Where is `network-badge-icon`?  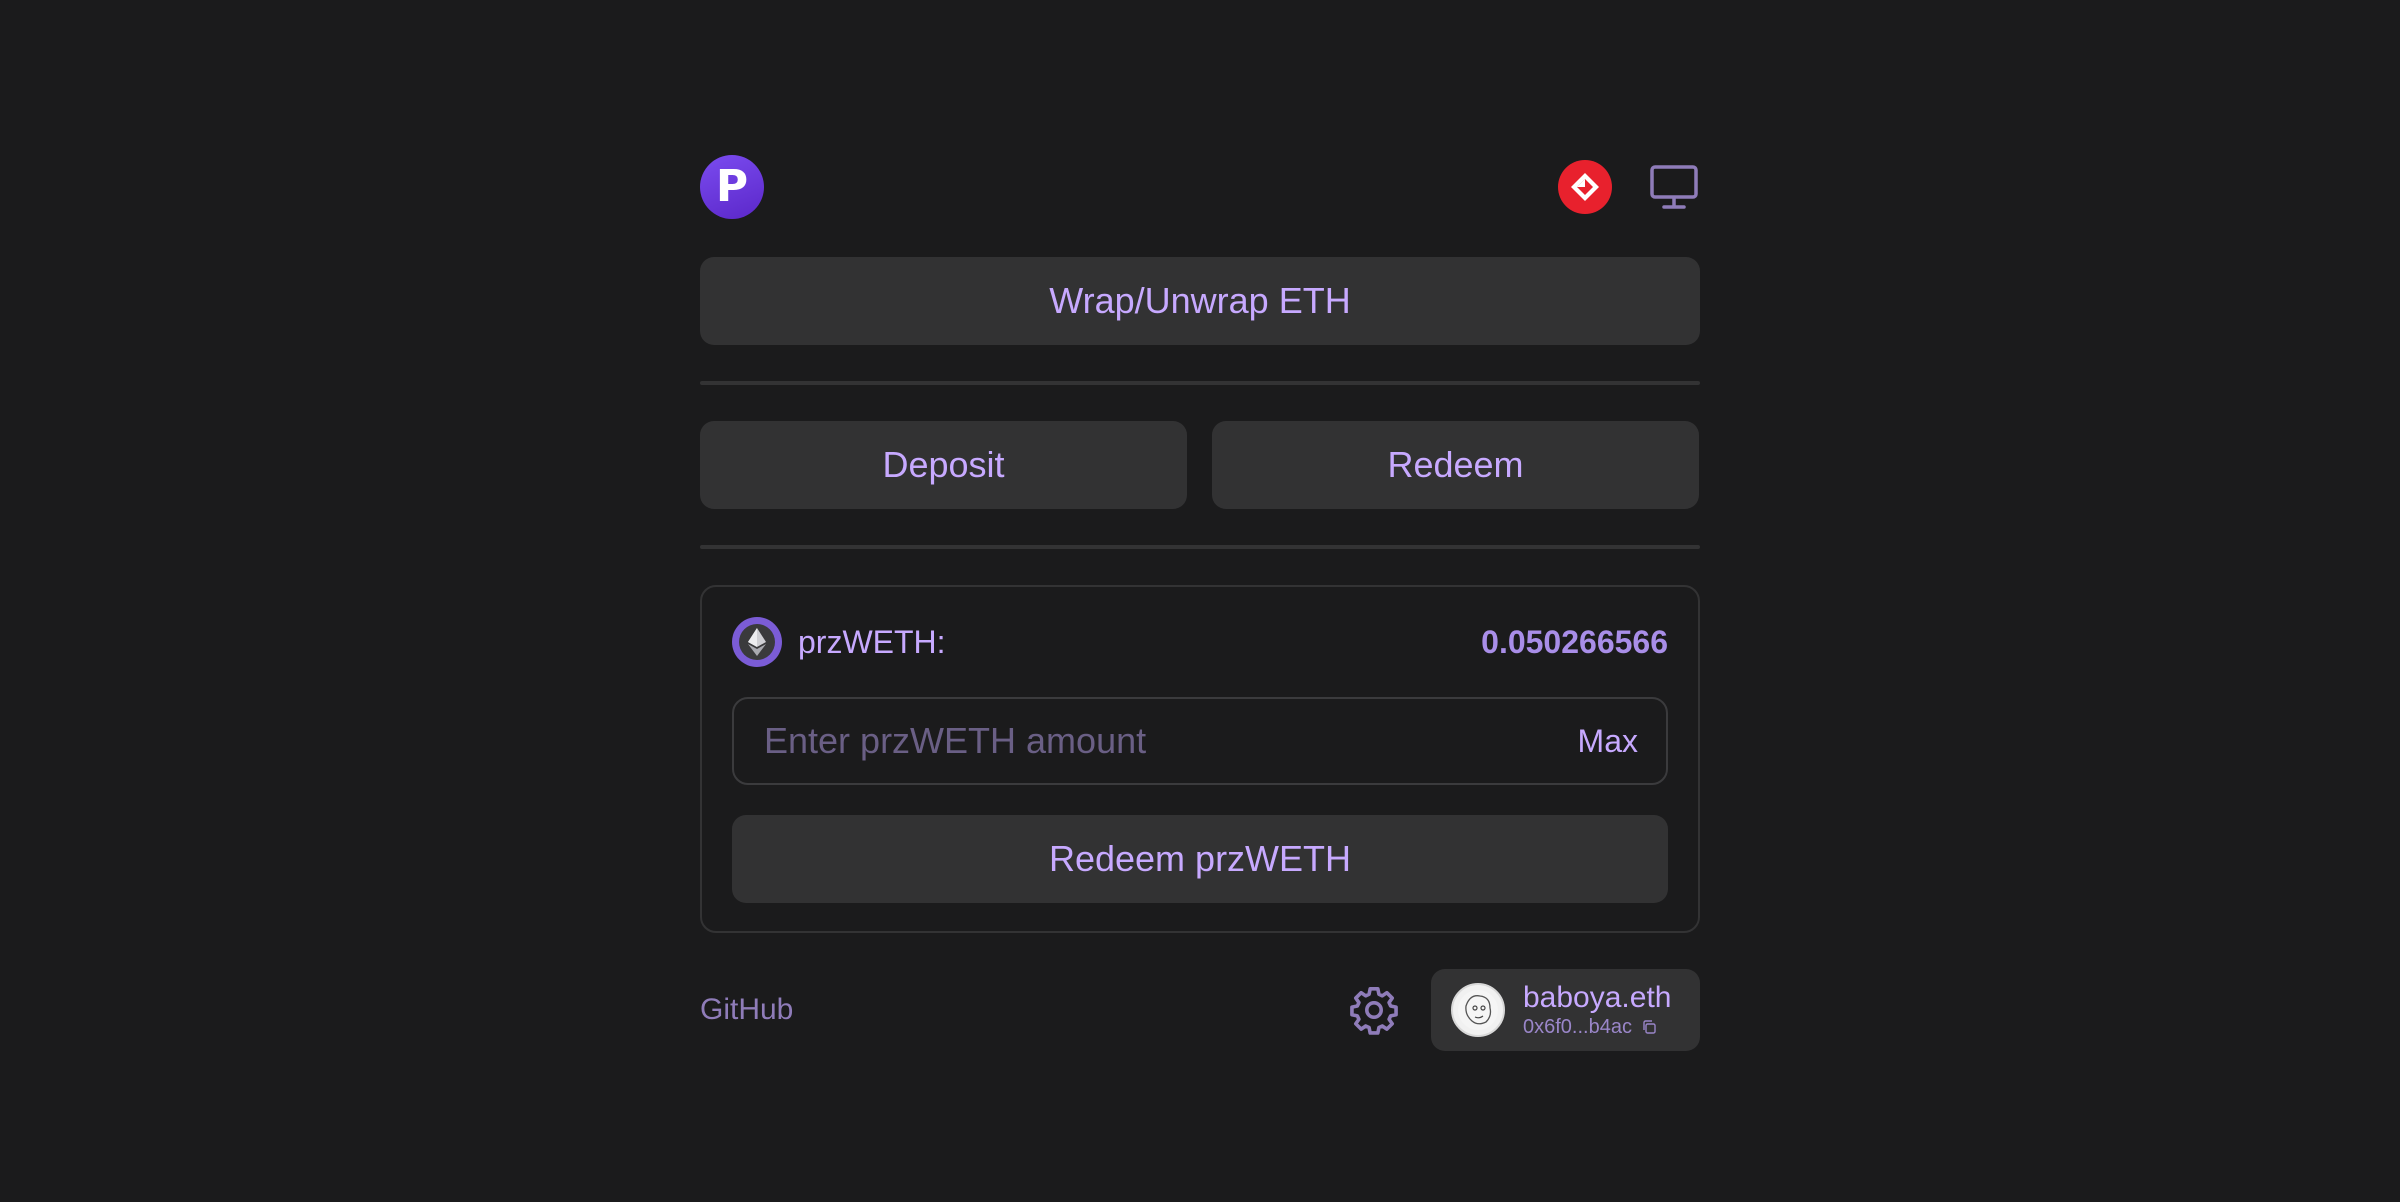
network-badge-icon is located at coordinates (1585, 187).